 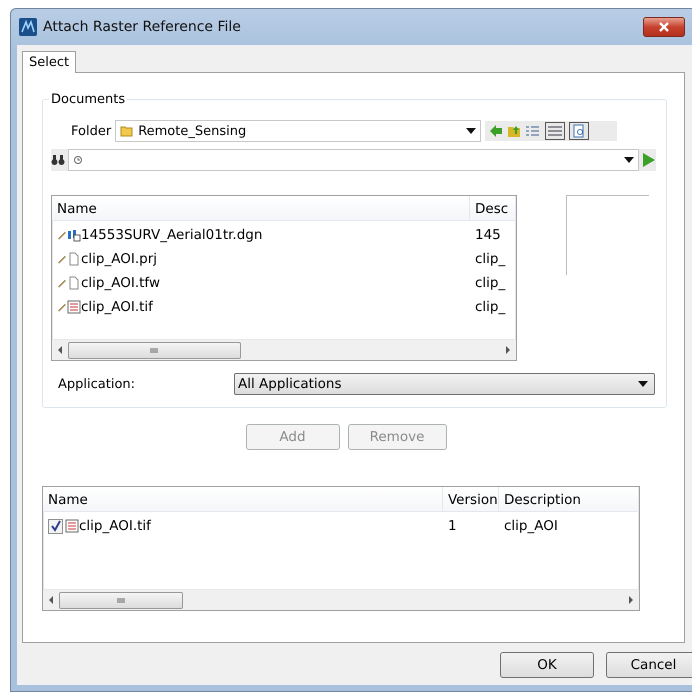 What do you see at coordinates (171, 235) in the screenshot?
I see `file-name: 14553SURV_Aerial01tr.dgn` at bounding box center [171, 235].